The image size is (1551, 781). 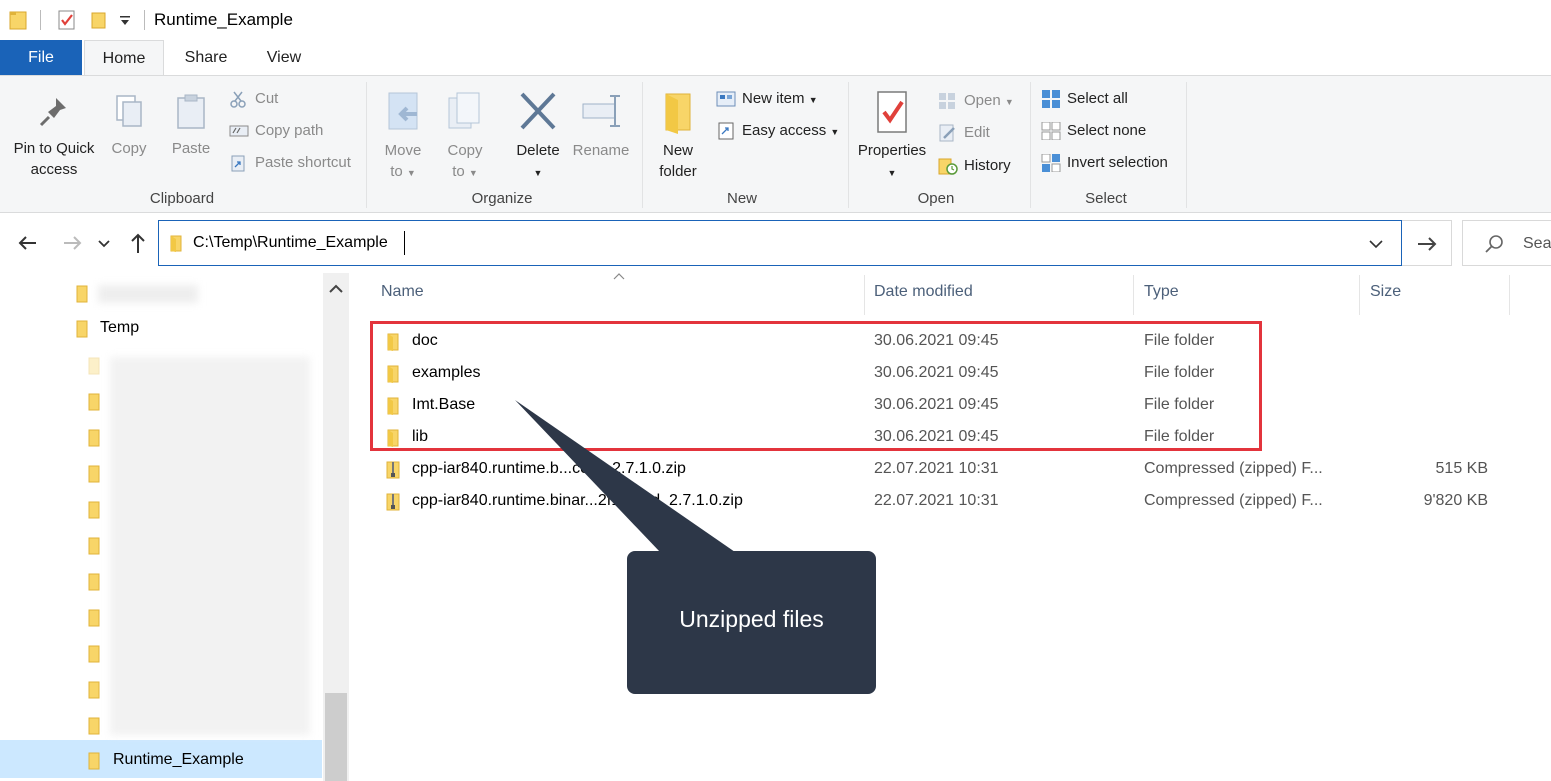 What do you see at coordinates (538, 137) in the screenshot?
I see `delete-button: Delete ▼` at bounding box center [538, 137].